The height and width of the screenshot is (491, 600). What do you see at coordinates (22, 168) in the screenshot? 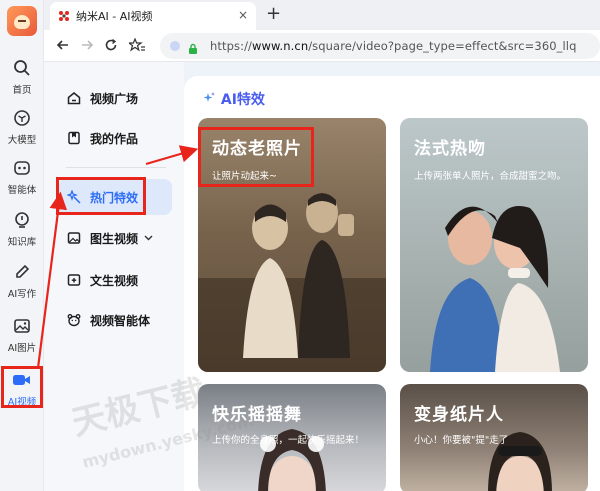
I see `agent-icon` at bounding box center [22, 168].